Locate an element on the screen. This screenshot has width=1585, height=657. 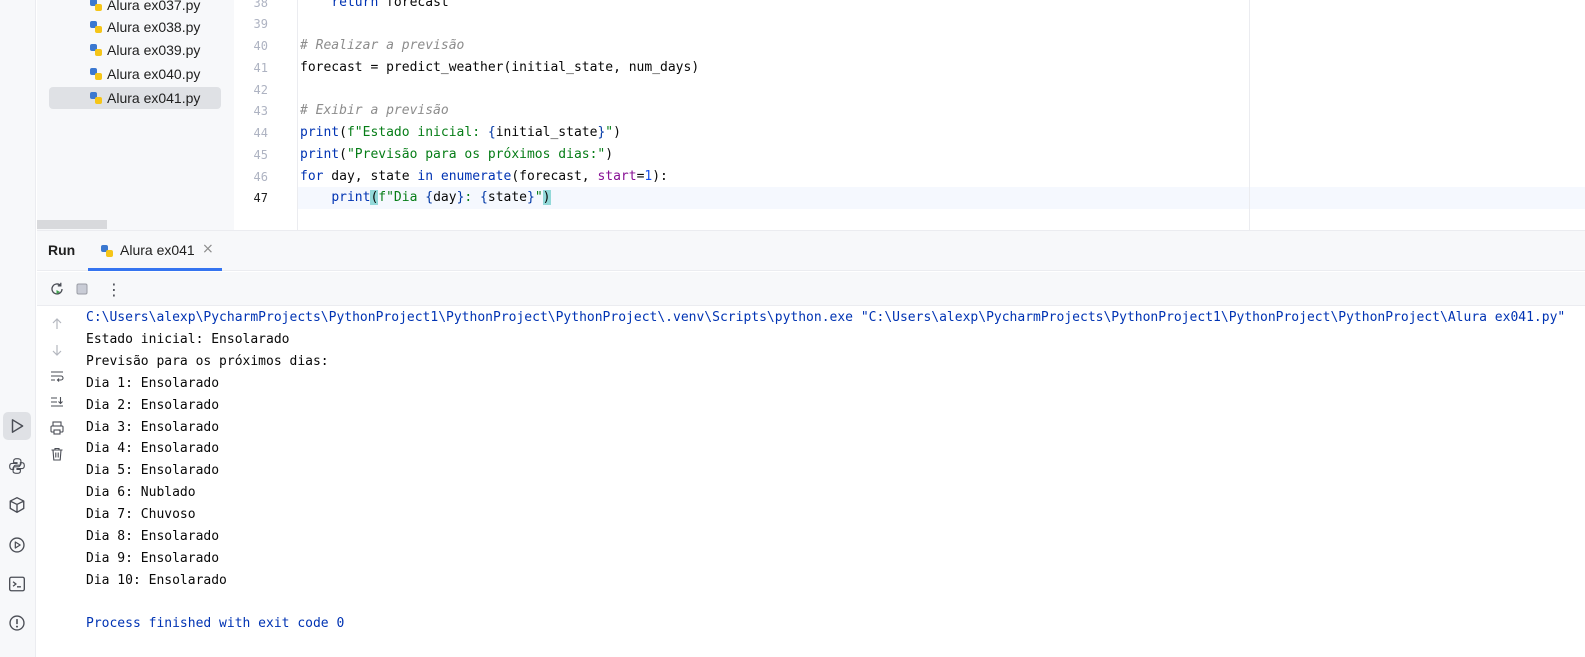
problems-button is located at coordinates (17, 623).